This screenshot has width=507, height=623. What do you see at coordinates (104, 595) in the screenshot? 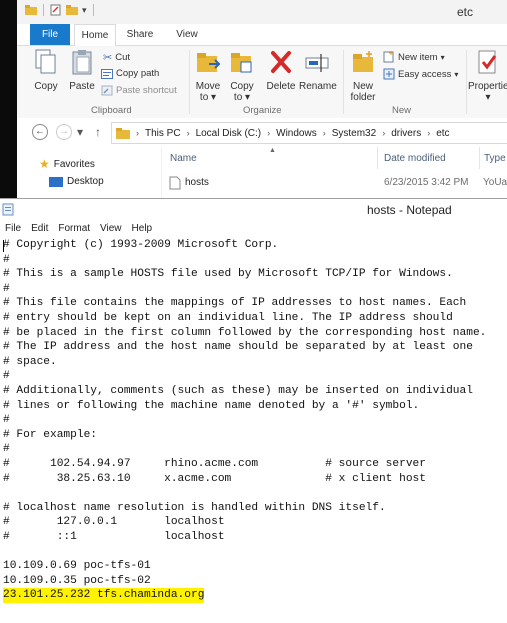
I see `highlighted-host-entry: 23.101.25.232 tfs.chaminda.org` at bounding box center [104, 595].